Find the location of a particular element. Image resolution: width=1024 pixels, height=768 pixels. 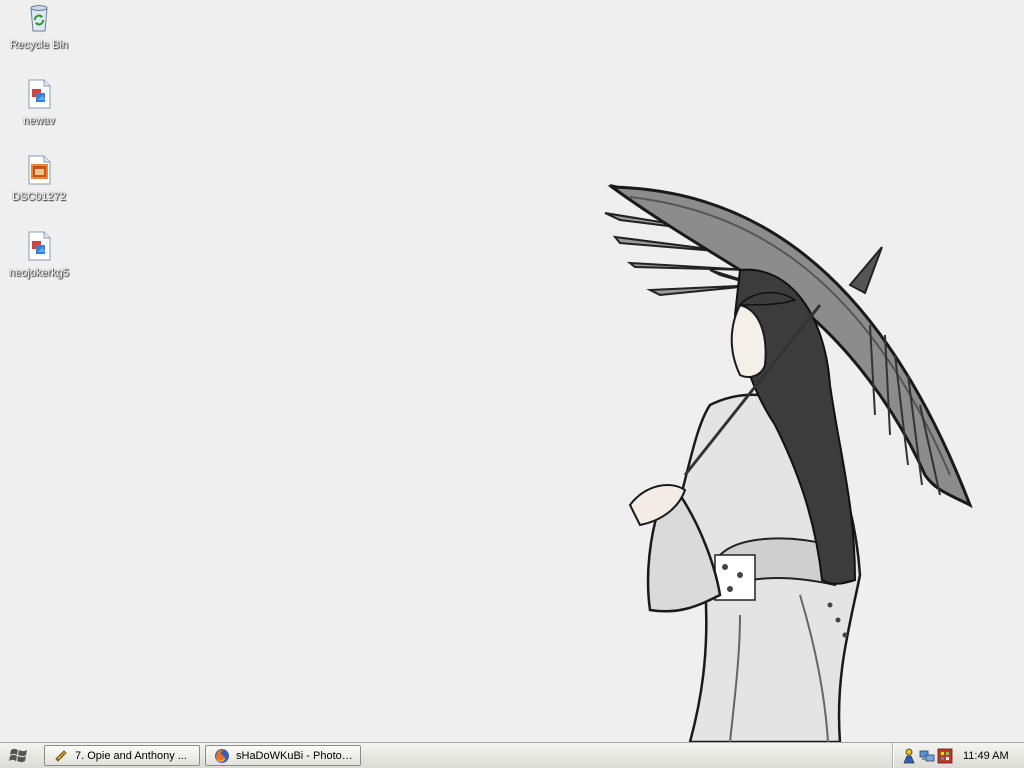

recycle-bin-icon is located at coordinates (39, 18).